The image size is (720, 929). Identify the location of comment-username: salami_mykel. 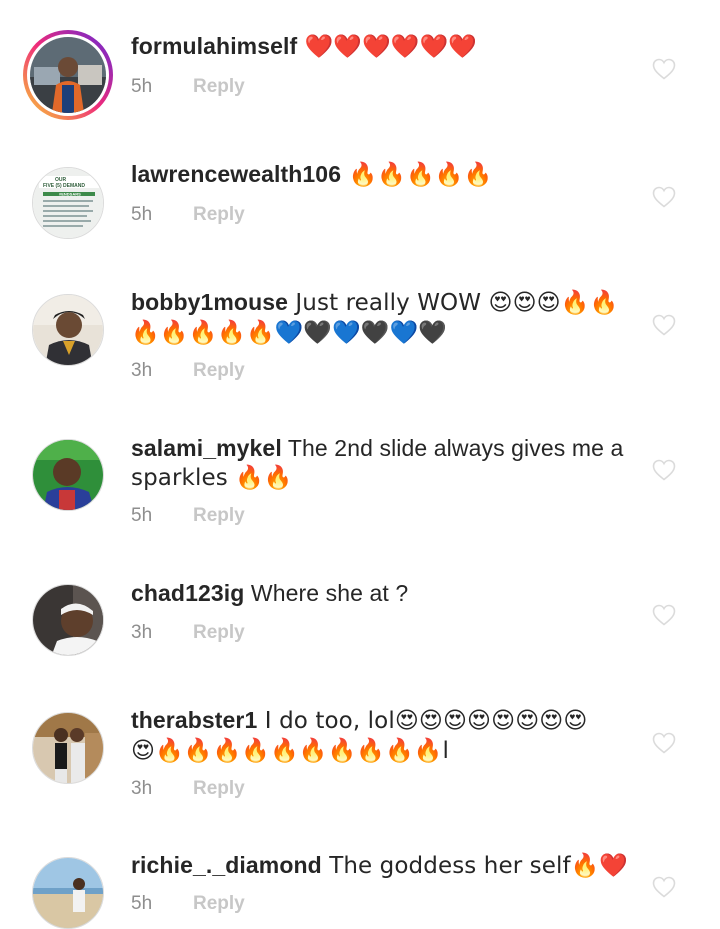
(206, 448).